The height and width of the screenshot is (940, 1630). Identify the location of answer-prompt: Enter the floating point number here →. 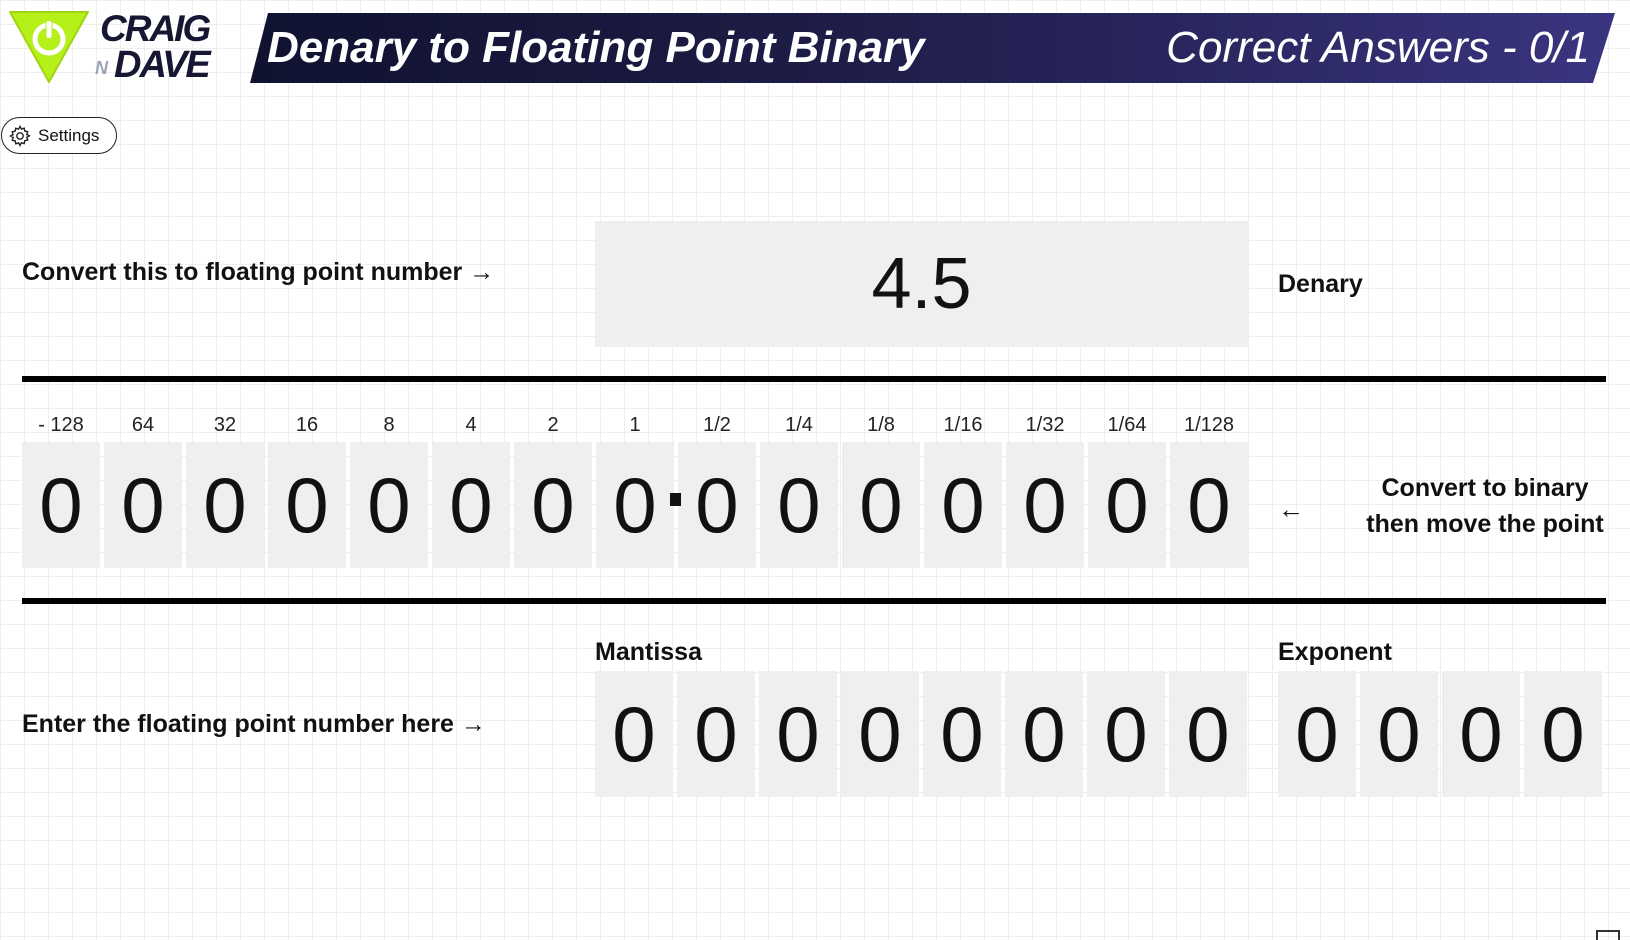
(254, 724).